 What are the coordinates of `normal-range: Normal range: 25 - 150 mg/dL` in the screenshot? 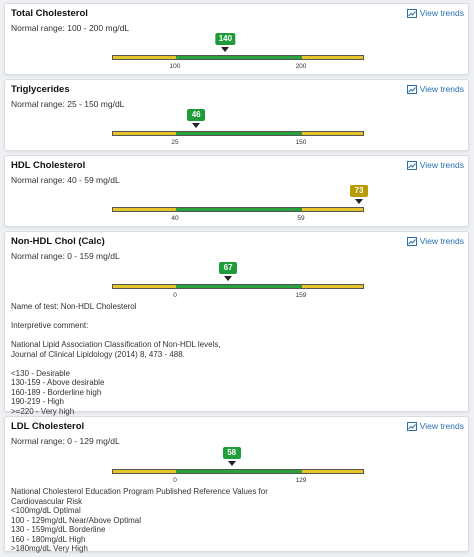 It's located at (68, 104).